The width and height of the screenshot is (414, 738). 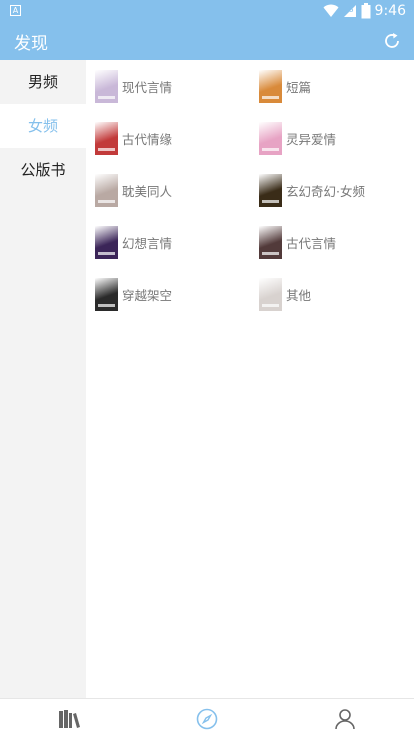 I want to click on battery-icon, so click(x=366, y=11).